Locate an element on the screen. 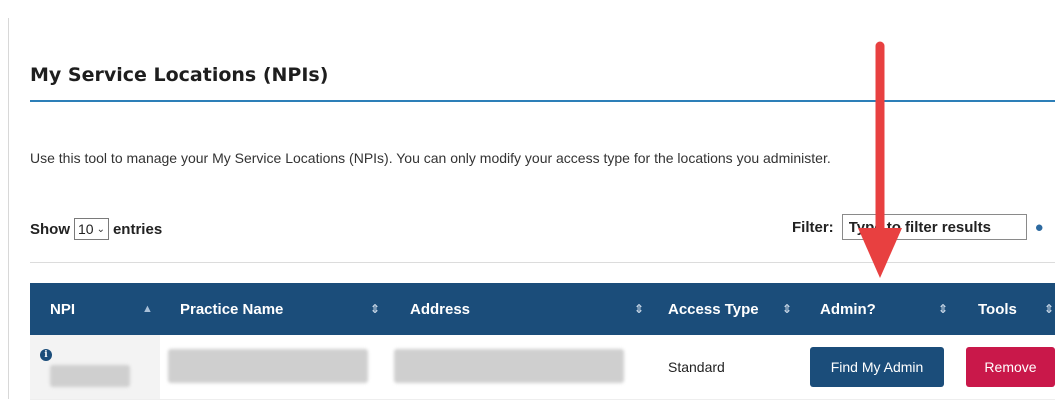 Image resolution: width=1055 pixels, height=400 pixels. entries-select-value: 10 is located at coordinates (86, 229).